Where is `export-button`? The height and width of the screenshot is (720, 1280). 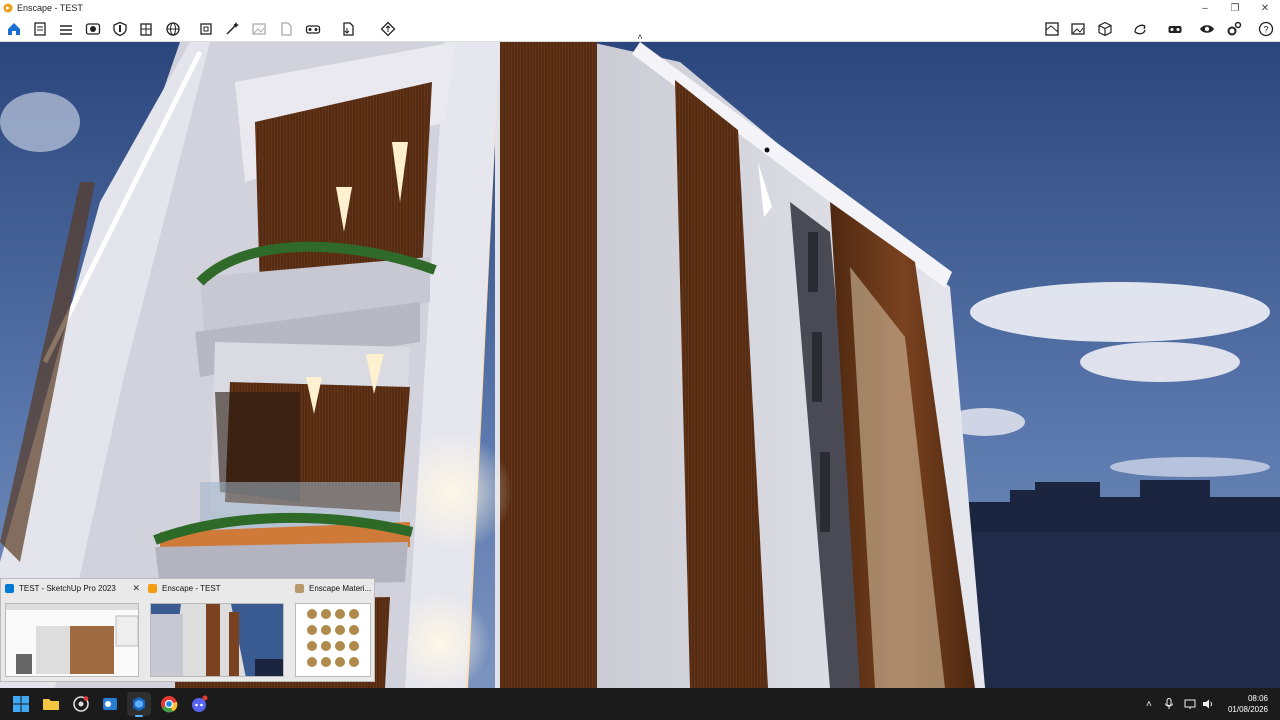 export-button is located at coordinates (348, 29).